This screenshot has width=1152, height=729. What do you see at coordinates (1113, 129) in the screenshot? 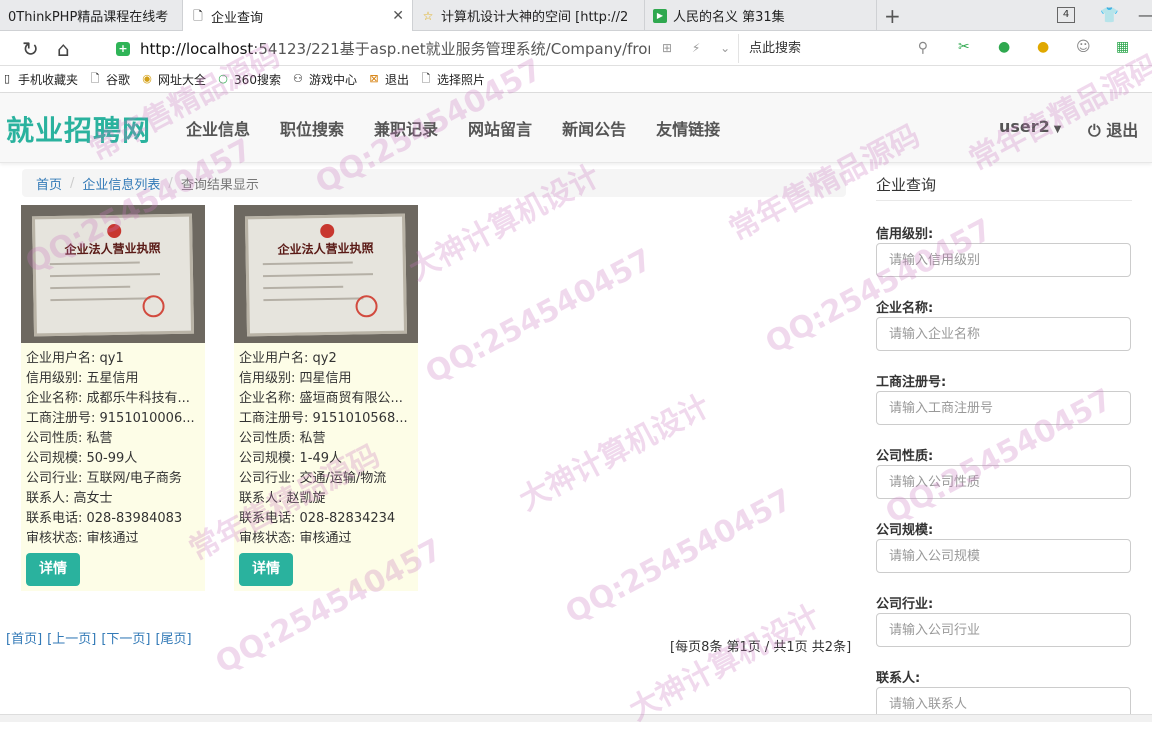
I see `logout-button: ⏻ 退出` at bounding box center [1113, 129].